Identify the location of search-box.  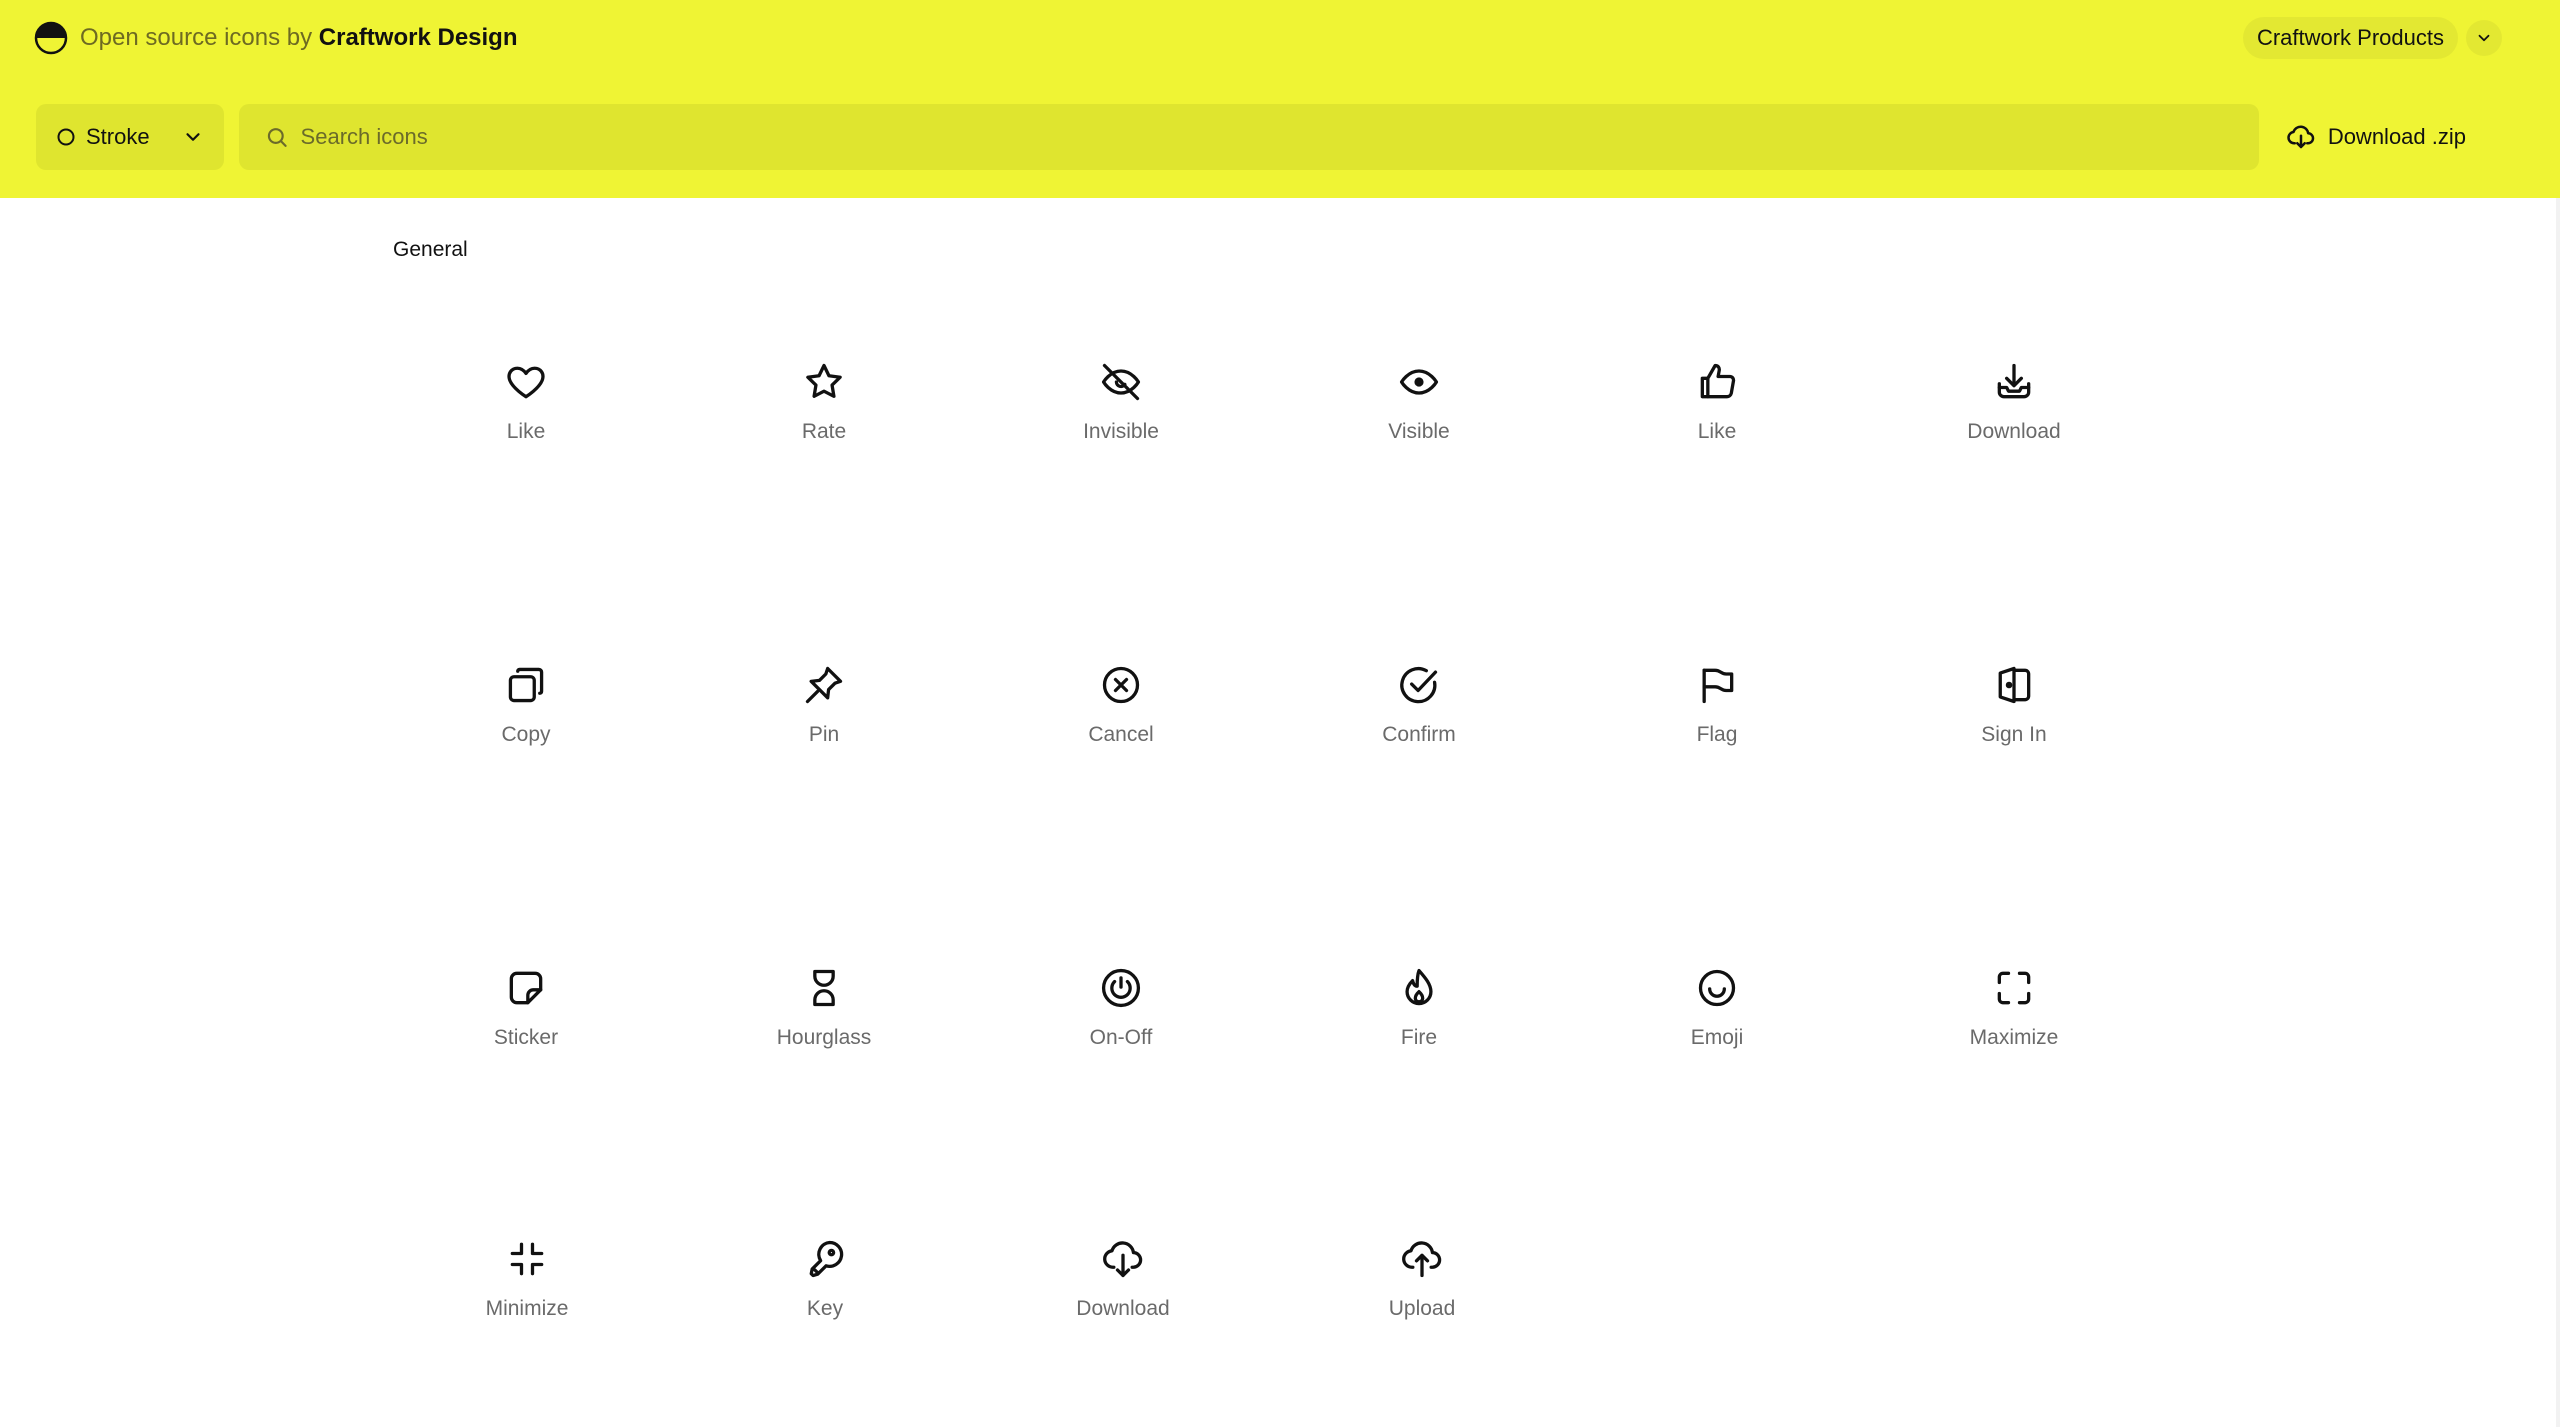
(1249, 137).